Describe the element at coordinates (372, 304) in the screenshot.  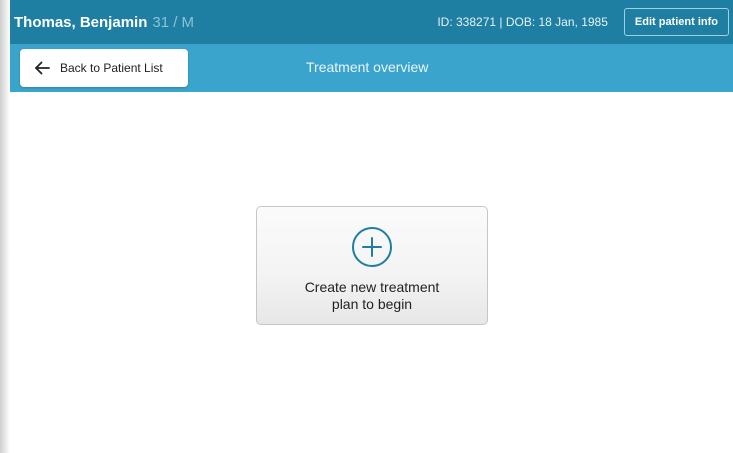
I see `create-label-line-2: plan to begin` at that location.